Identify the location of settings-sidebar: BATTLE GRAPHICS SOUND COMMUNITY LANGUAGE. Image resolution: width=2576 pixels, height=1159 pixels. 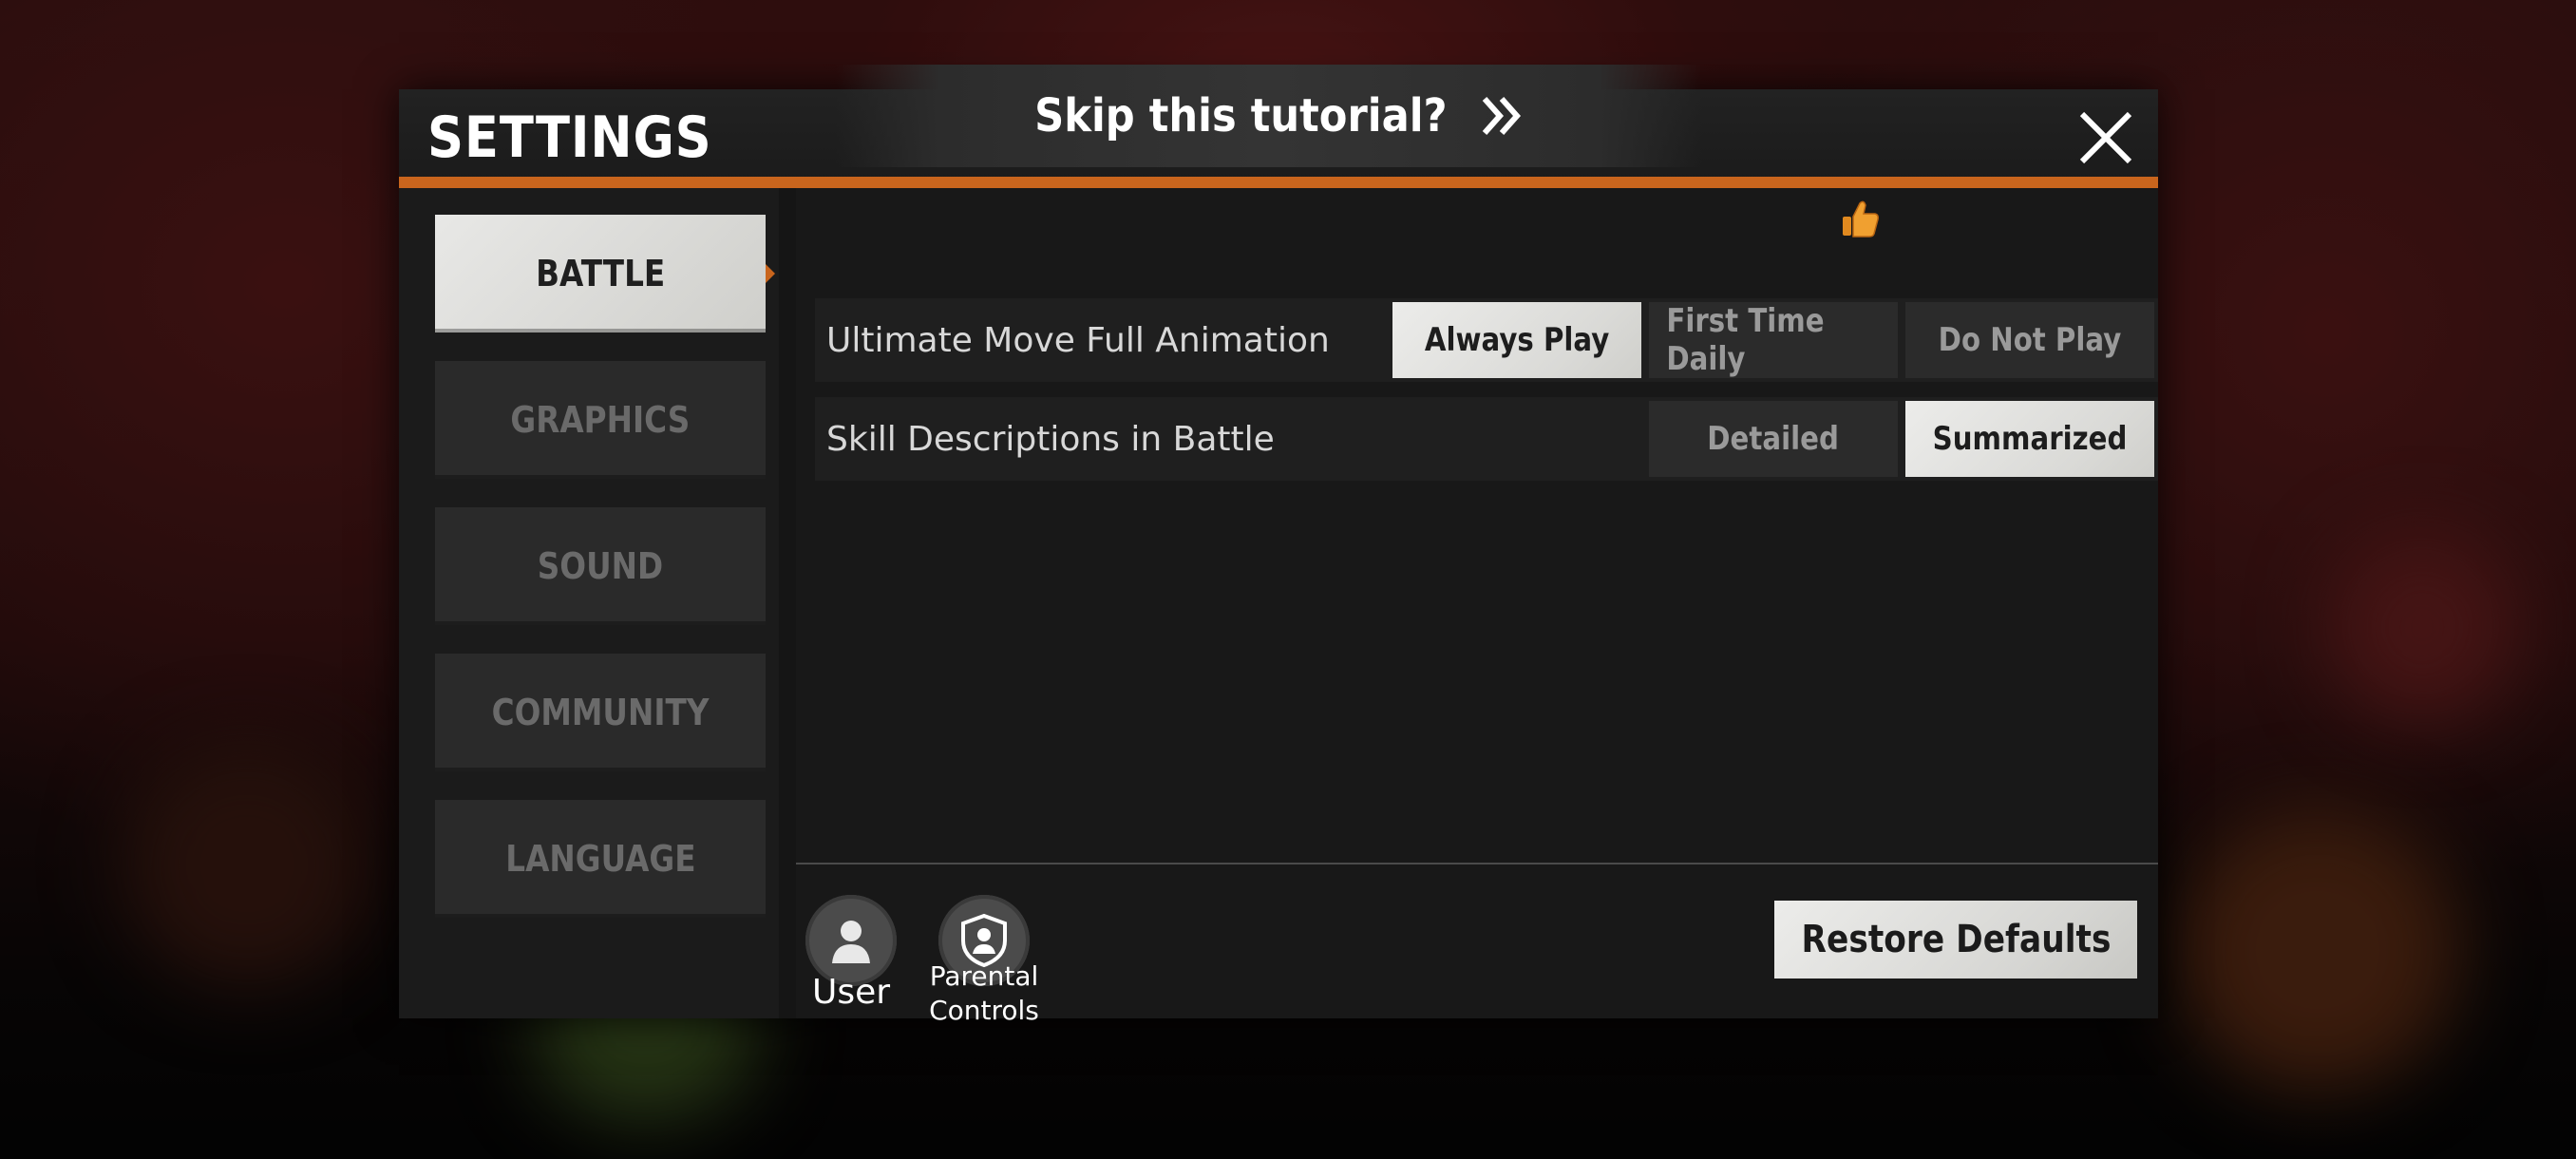
(589, 603).